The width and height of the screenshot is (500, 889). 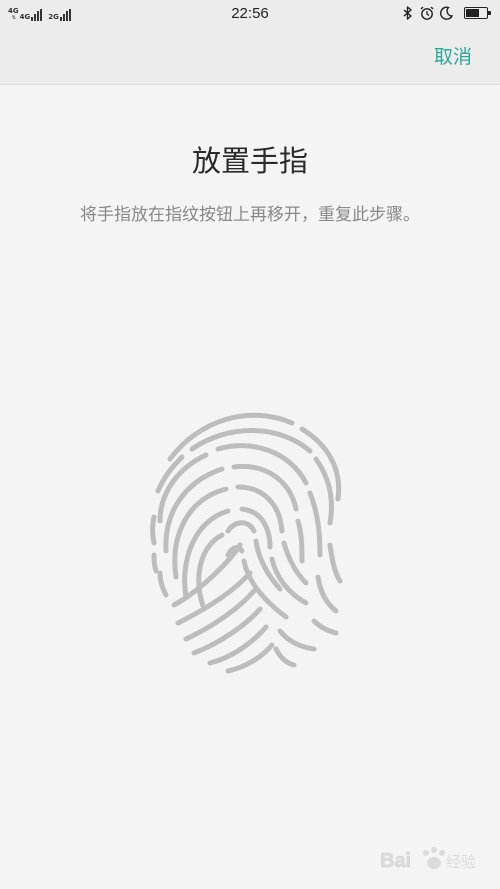 I want to click on svg-text: Bai, so click(x=395, y=861).